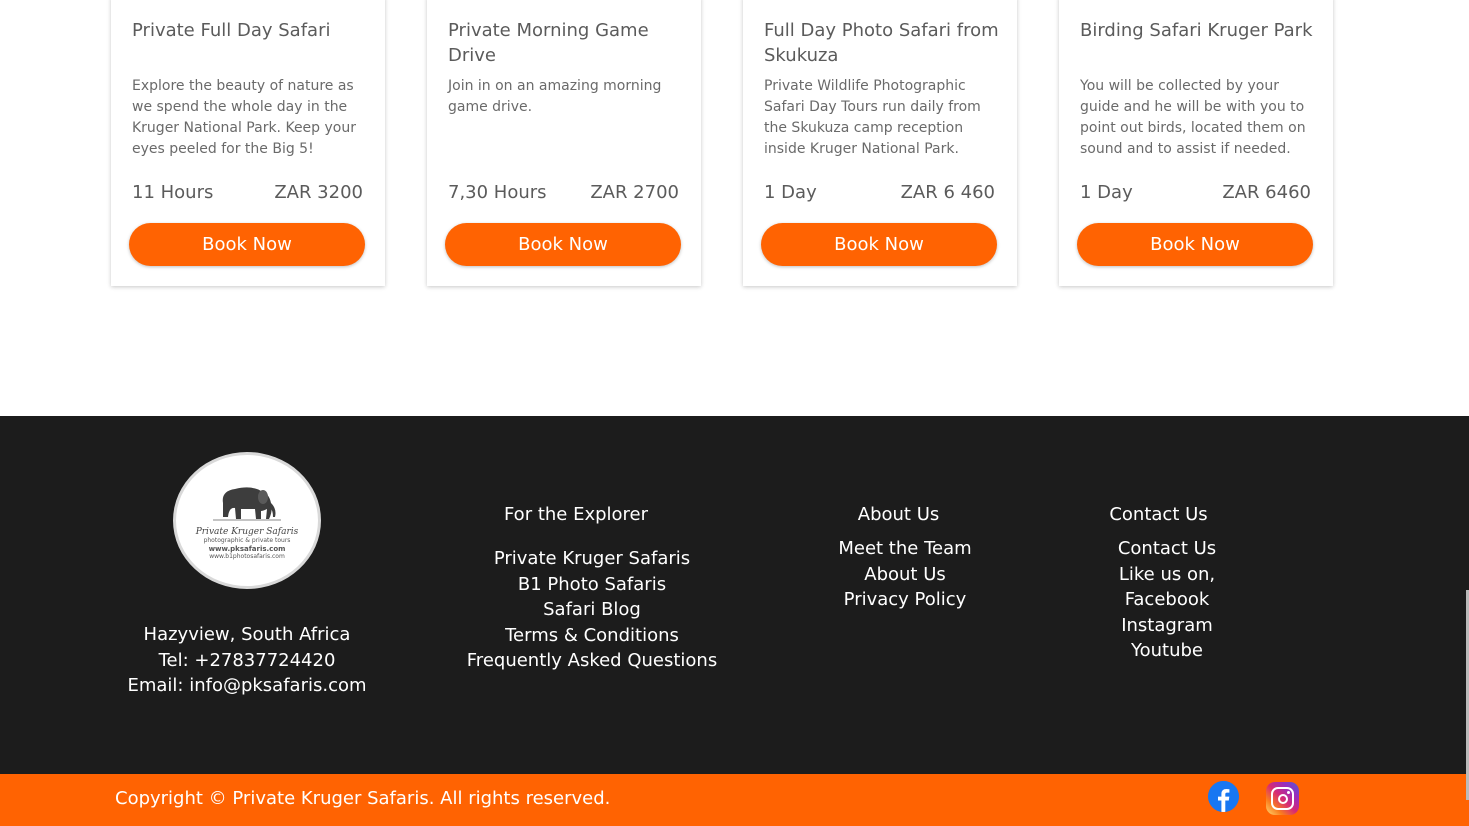 This screenshot has width=1469, height=826. What do you see at coordinates (905, 549) in the screenshot?
I see `footer-link-meet-team: Meet the Team` at bounding box center [905, 549].